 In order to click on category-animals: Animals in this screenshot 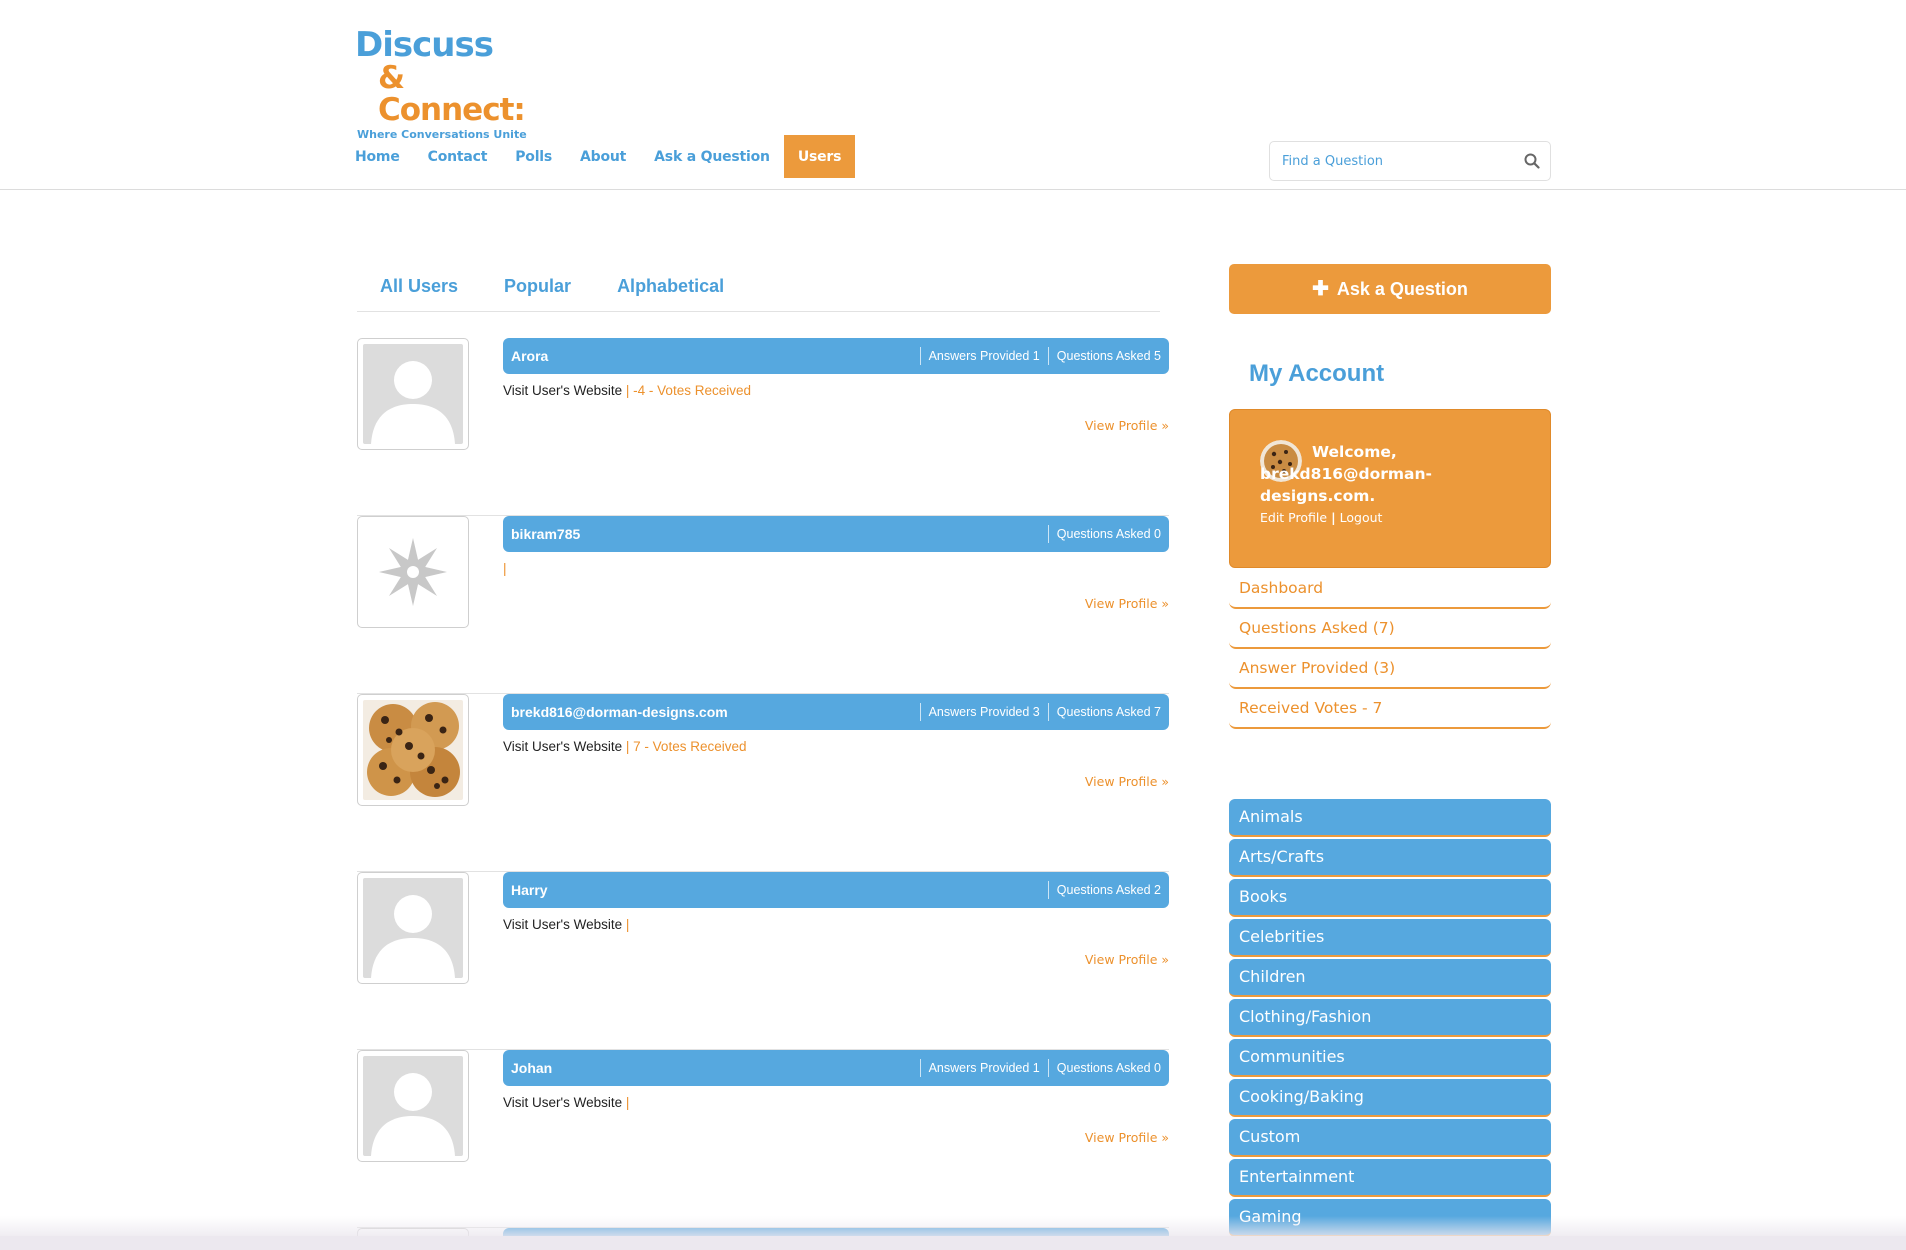, I will do `click(1390, 818)`.